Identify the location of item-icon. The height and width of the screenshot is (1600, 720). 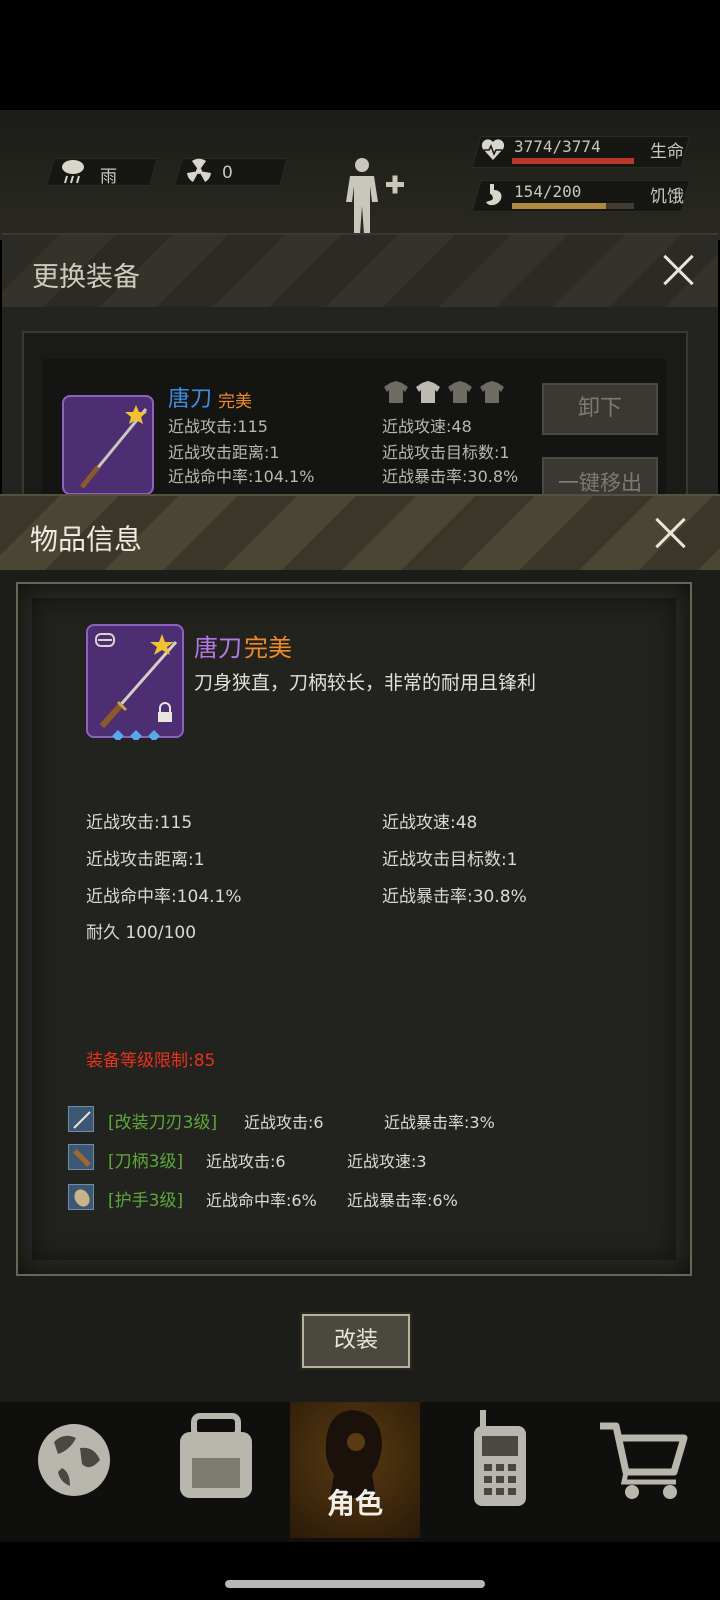
(135, 683).